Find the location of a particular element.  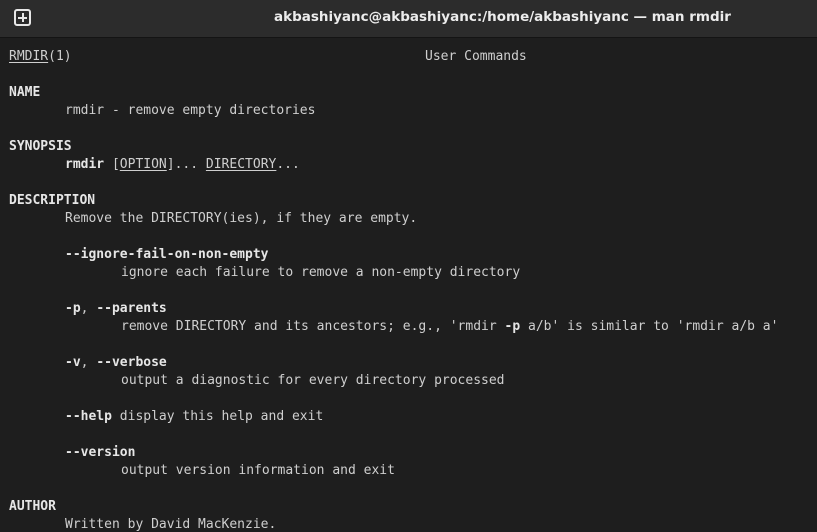

option-parents-short: -p is located at coordinates (73, 308).